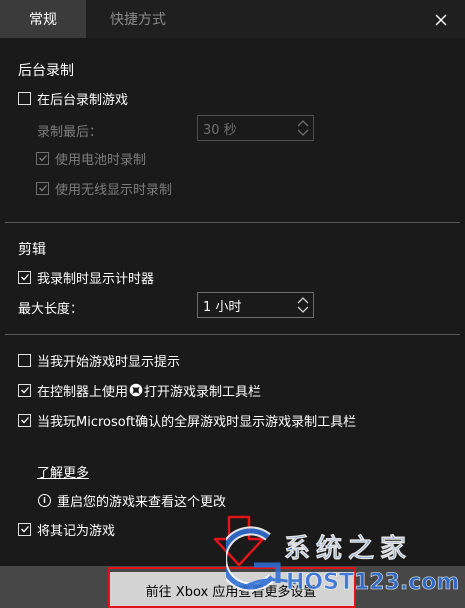 Image resolution: width=465 pixels, height=608 pixels. Describe the element at coordinates (32, 250) in the screenshot. I see `section-heading-clips: 剪辑` at that location.